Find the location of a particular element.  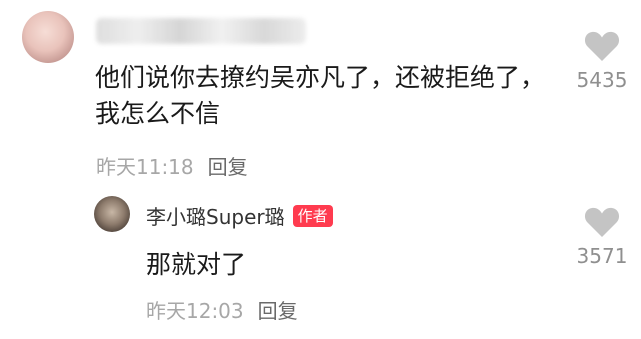

reply-reply-button: 回复 is located at coordinates (278, 309).